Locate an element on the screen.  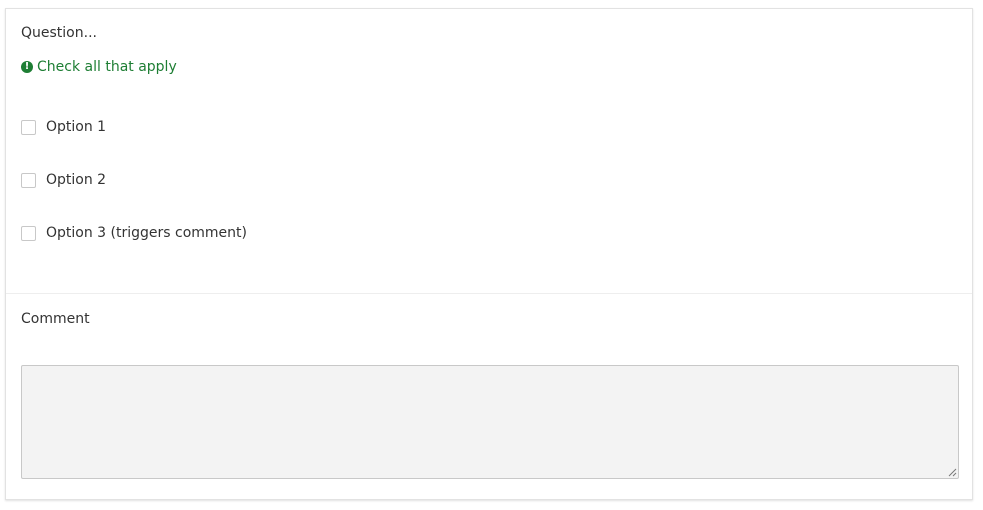
exclamation-circle-icon: ! is located at coordinates (27, 67).